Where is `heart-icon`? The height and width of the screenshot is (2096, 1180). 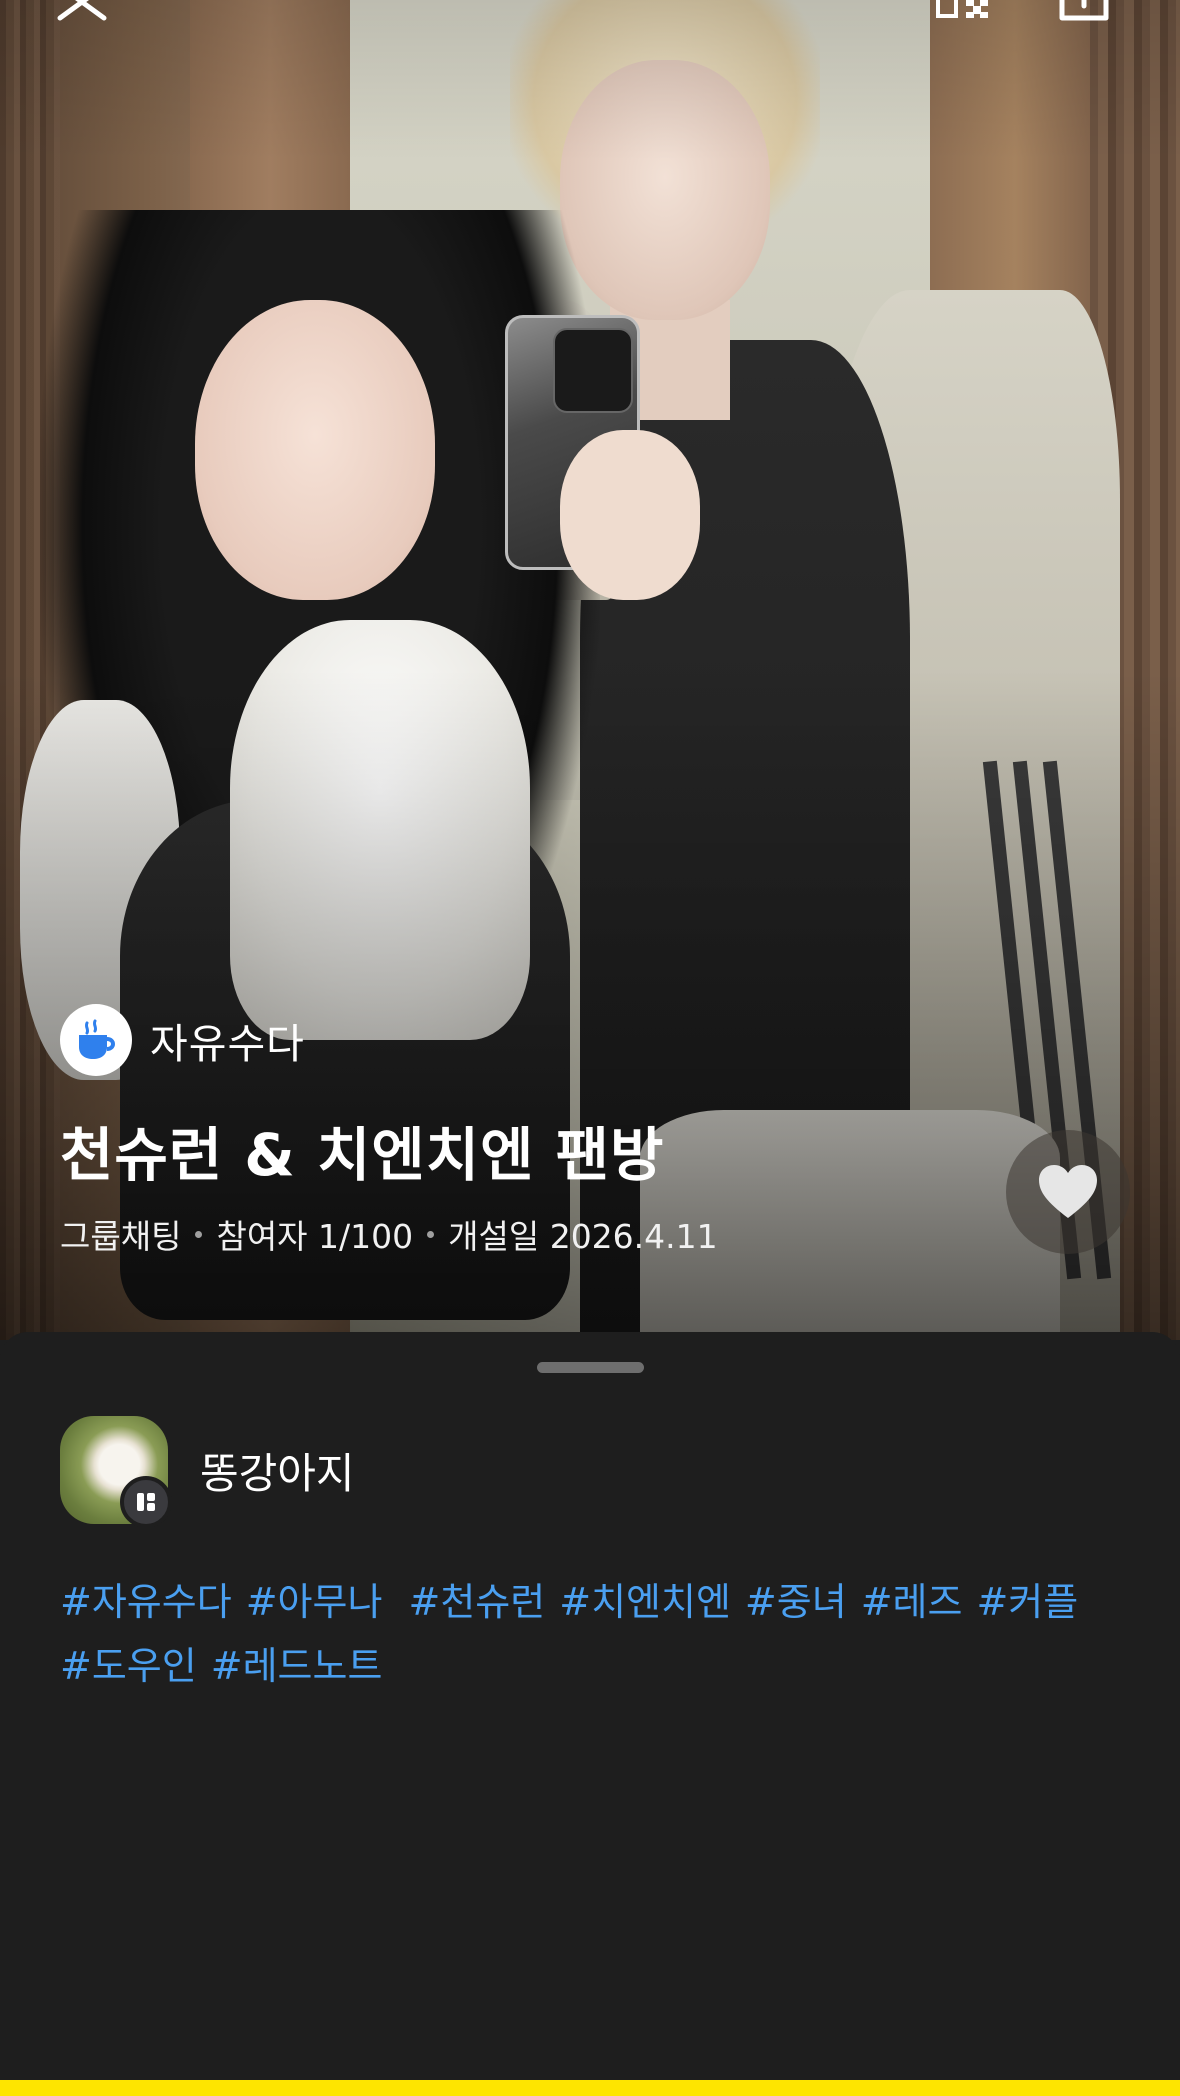 heart-icon is located at coordinates (1068, 1191).